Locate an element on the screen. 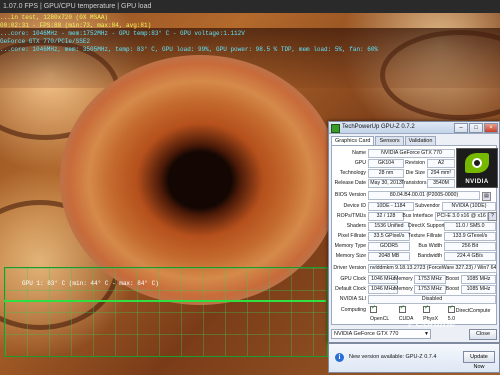 This screenshot has height=375, width=500. computing-label: Computing is located at coordinates (353, 310).